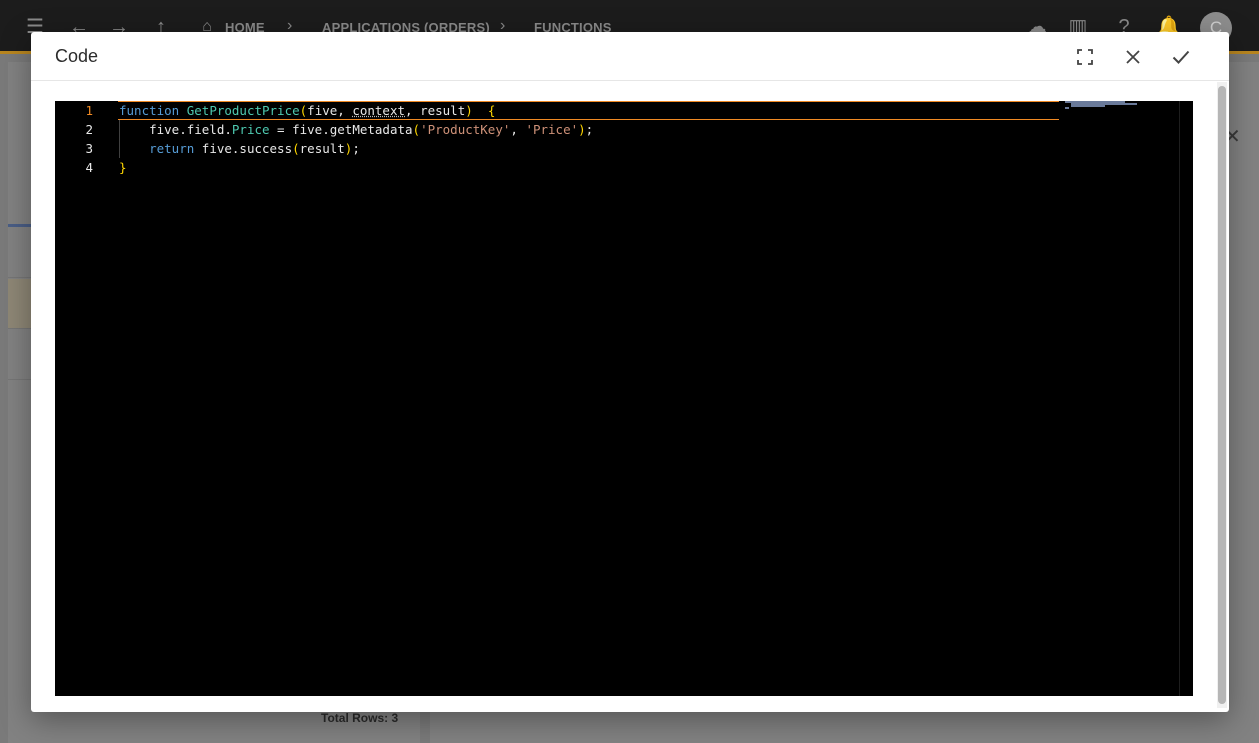 The height and width of the screenshot is (743, 1259). I want to click on line-number: 2, so click(89, 129).